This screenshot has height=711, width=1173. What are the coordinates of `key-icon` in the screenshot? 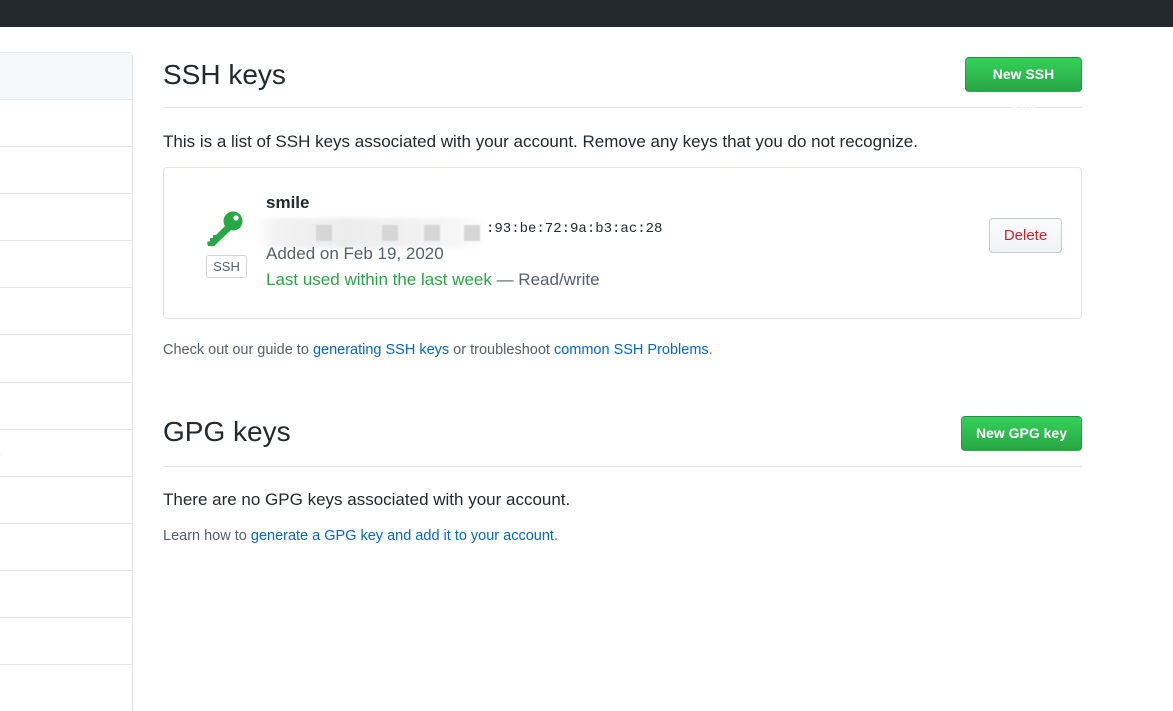 It's located at (225, 228).